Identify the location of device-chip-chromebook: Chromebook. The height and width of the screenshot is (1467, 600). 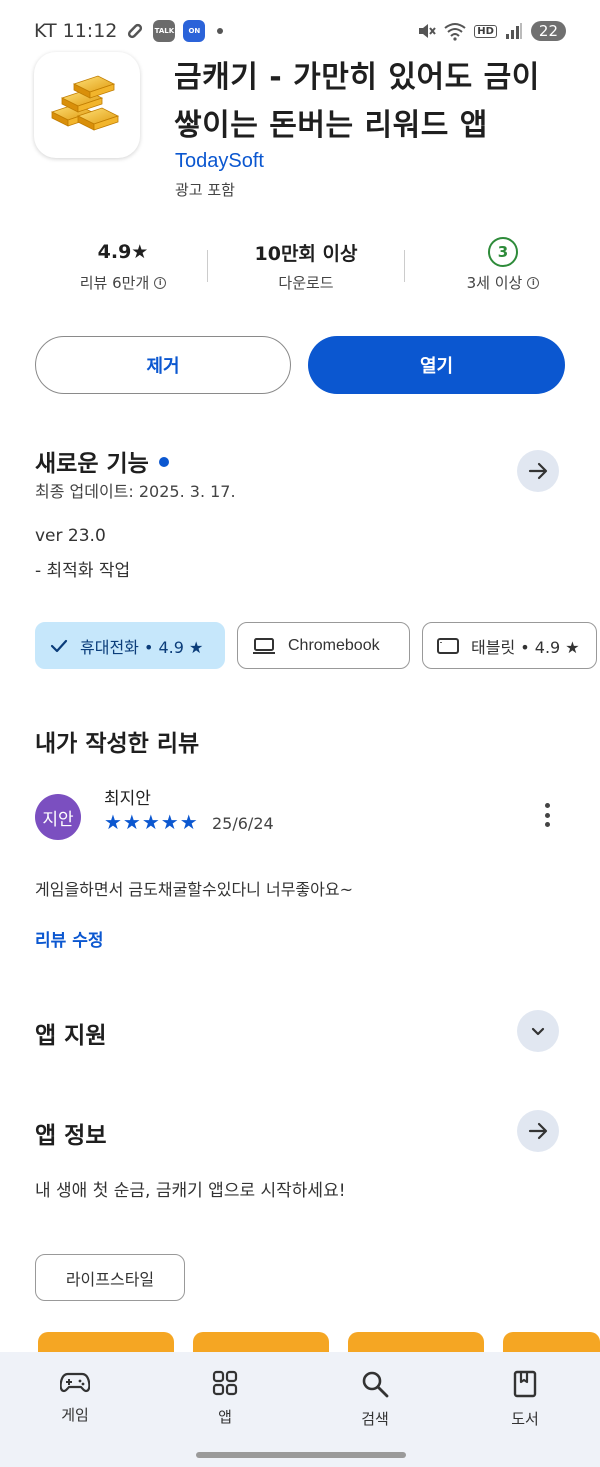
(323, 645).